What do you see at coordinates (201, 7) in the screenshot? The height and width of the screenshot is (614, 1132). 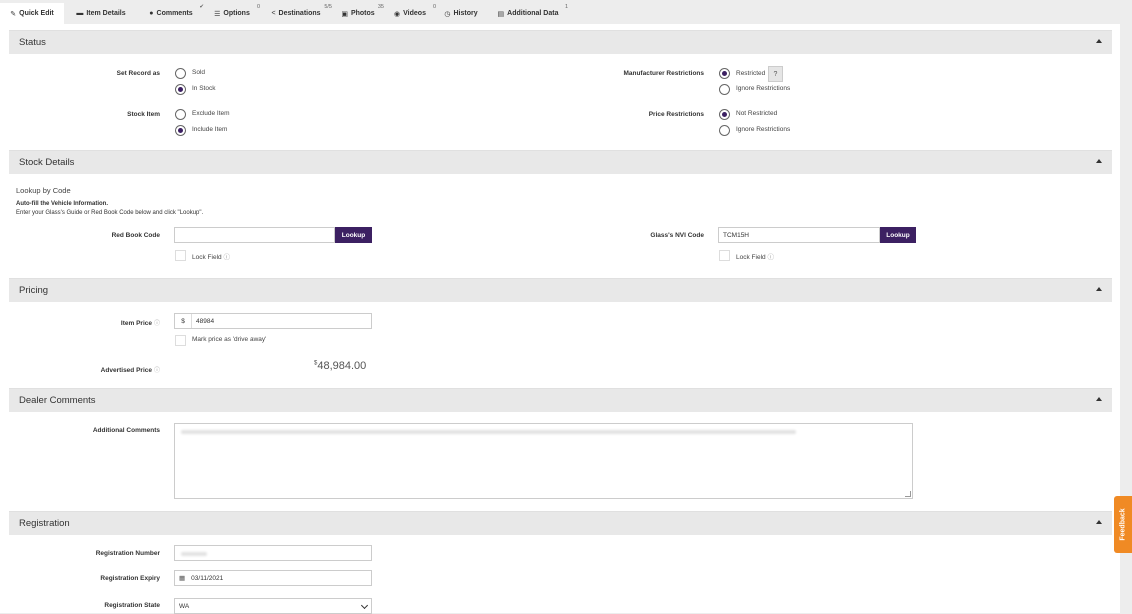 I see `comments-badge: ✔` at bounding box center [201, 7].